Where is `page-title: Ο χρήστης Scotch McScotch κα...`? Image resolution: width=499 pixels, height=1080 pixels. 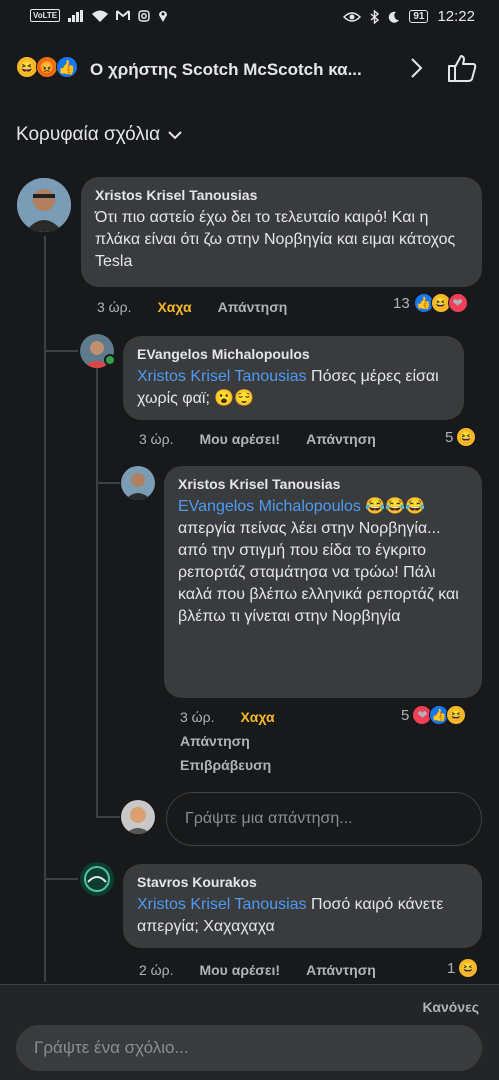
page-title: Ο χρήστης Scotch McScotch κα... is located at coordinates (226, 70).